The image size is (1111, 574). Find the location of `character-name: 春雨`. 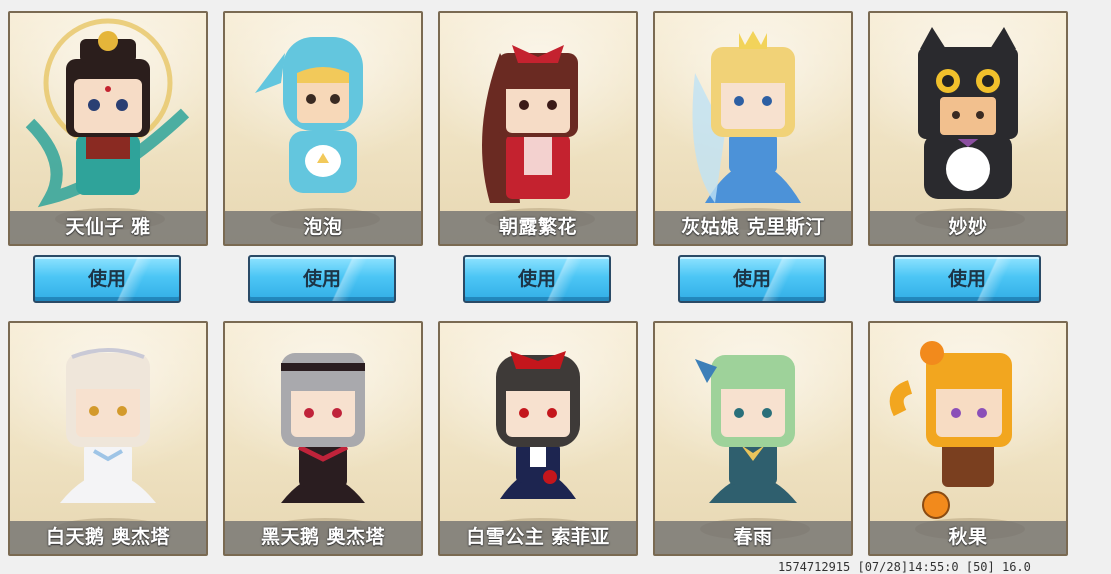

character-name: 春雨 is located at coordinates (753, 537).